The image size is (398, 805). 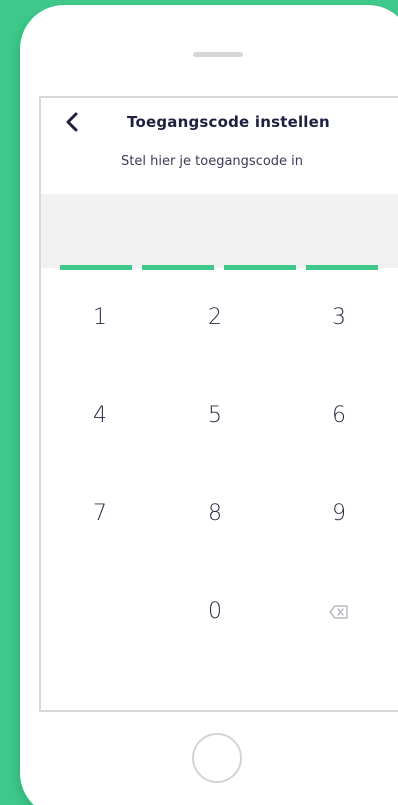 What do you see at coordinates (339, 318) in the screenshot?
I see `keypad-key-3: 3` at bounding box center [339, 318].